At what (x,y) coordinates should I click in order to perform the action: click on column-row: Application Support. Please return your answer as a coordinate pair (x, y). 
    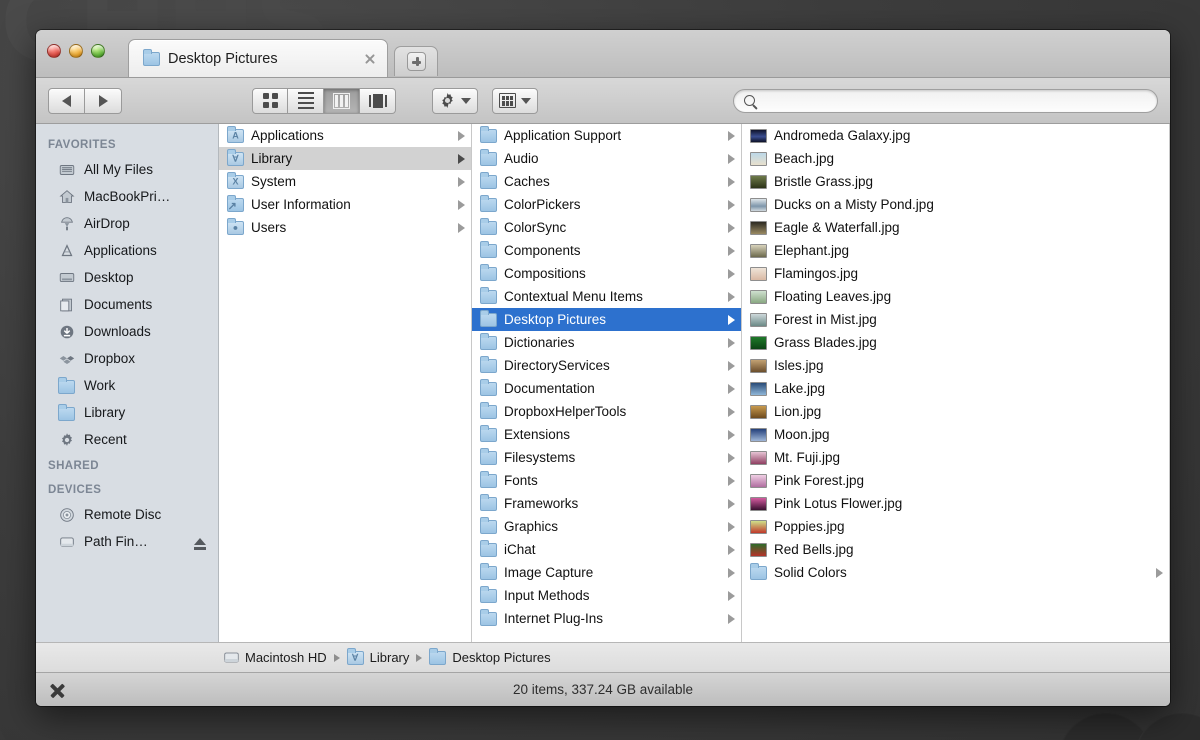
    Looking at the image, I should click on (606, 135).